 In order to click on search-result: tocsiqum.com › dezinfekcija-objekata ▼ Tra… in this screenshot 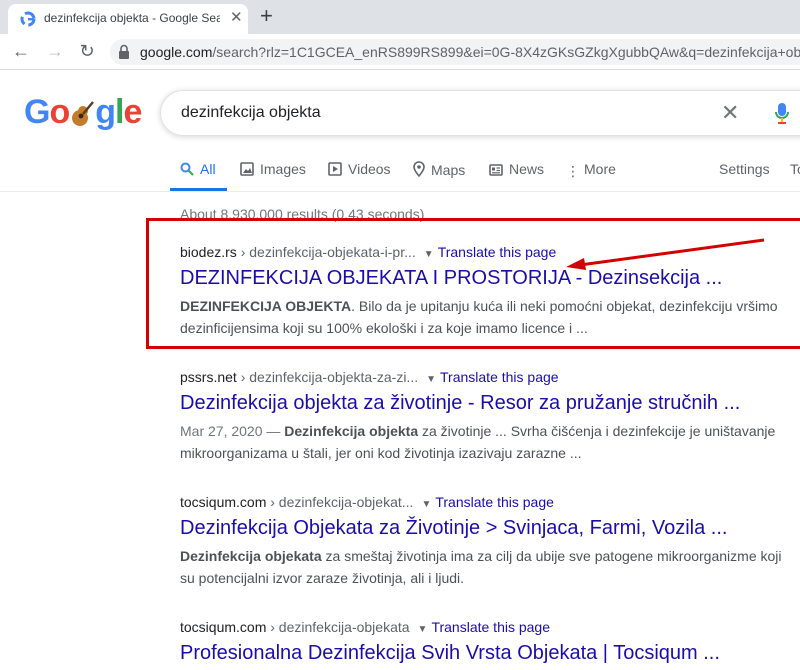, I will do `click(490, 641)`.